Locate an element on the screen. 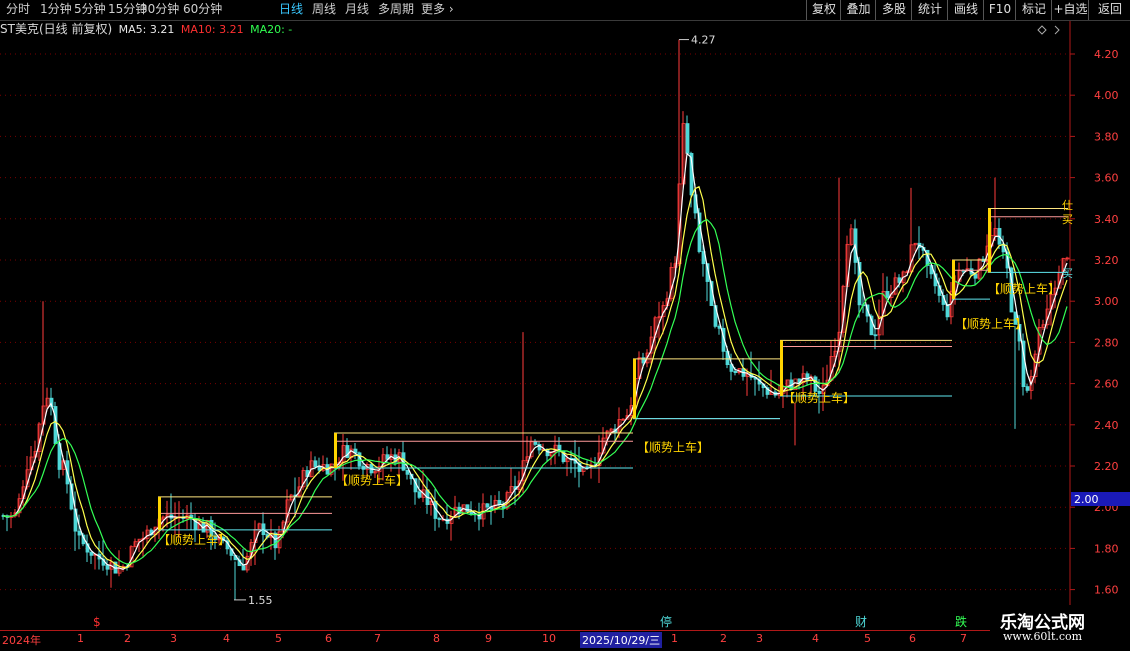 This screenshot has width=1130, height=651. time-label: 8 is located at coordinates (436, 638).